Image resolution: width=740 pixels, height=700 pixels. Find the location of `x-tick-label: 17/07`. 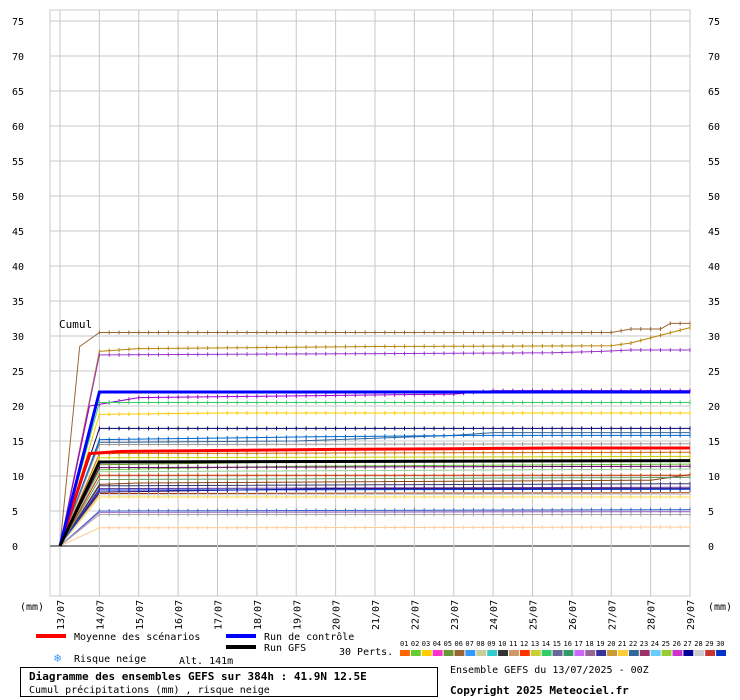

x-tick-label: 17/07 is located at coordinates (219, 615).